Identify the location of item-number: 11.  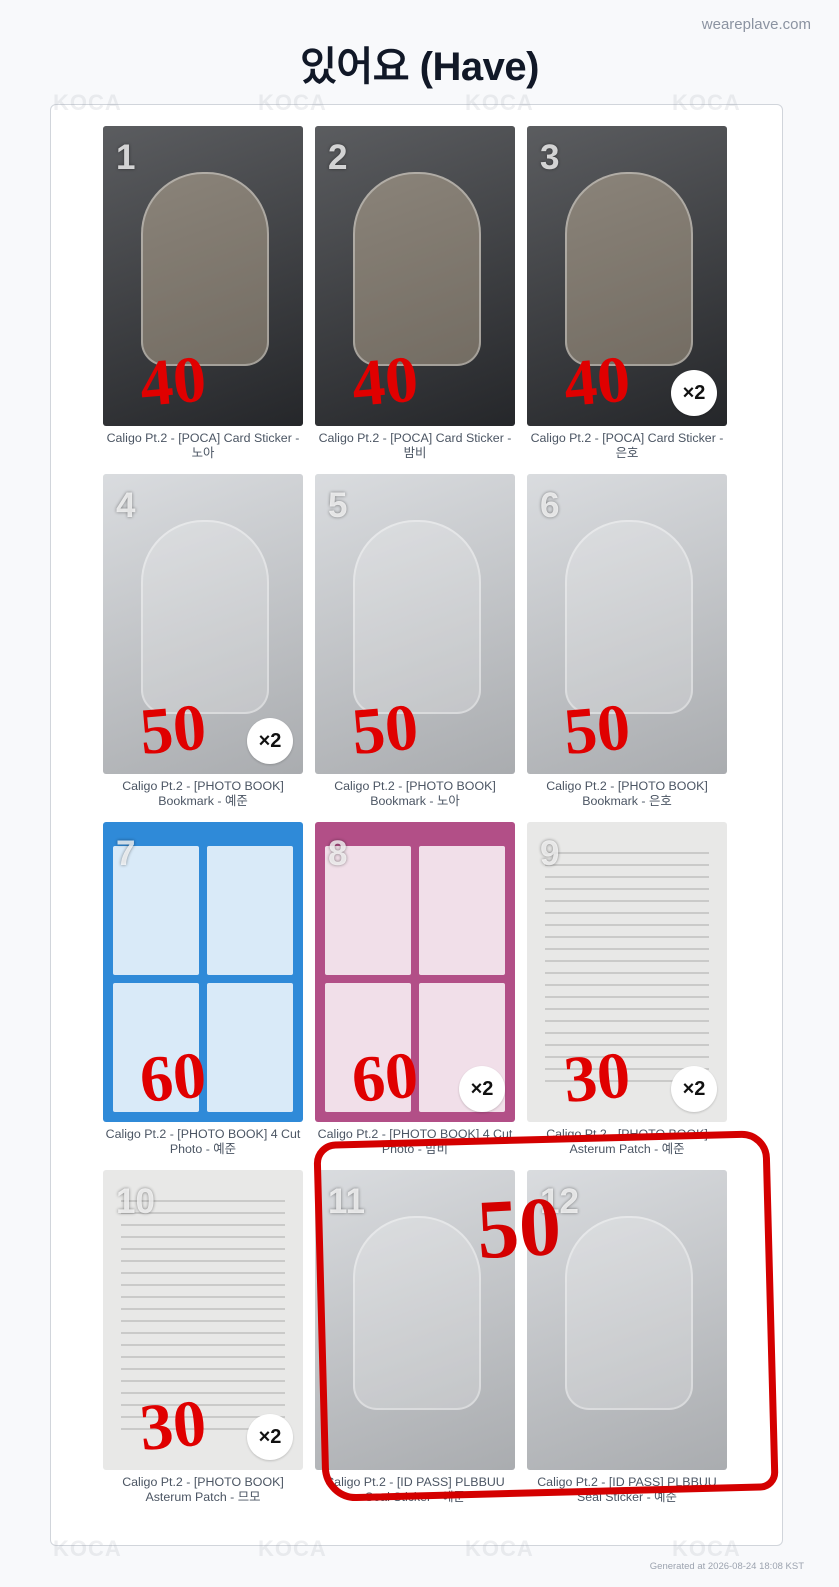
(346, 1201).